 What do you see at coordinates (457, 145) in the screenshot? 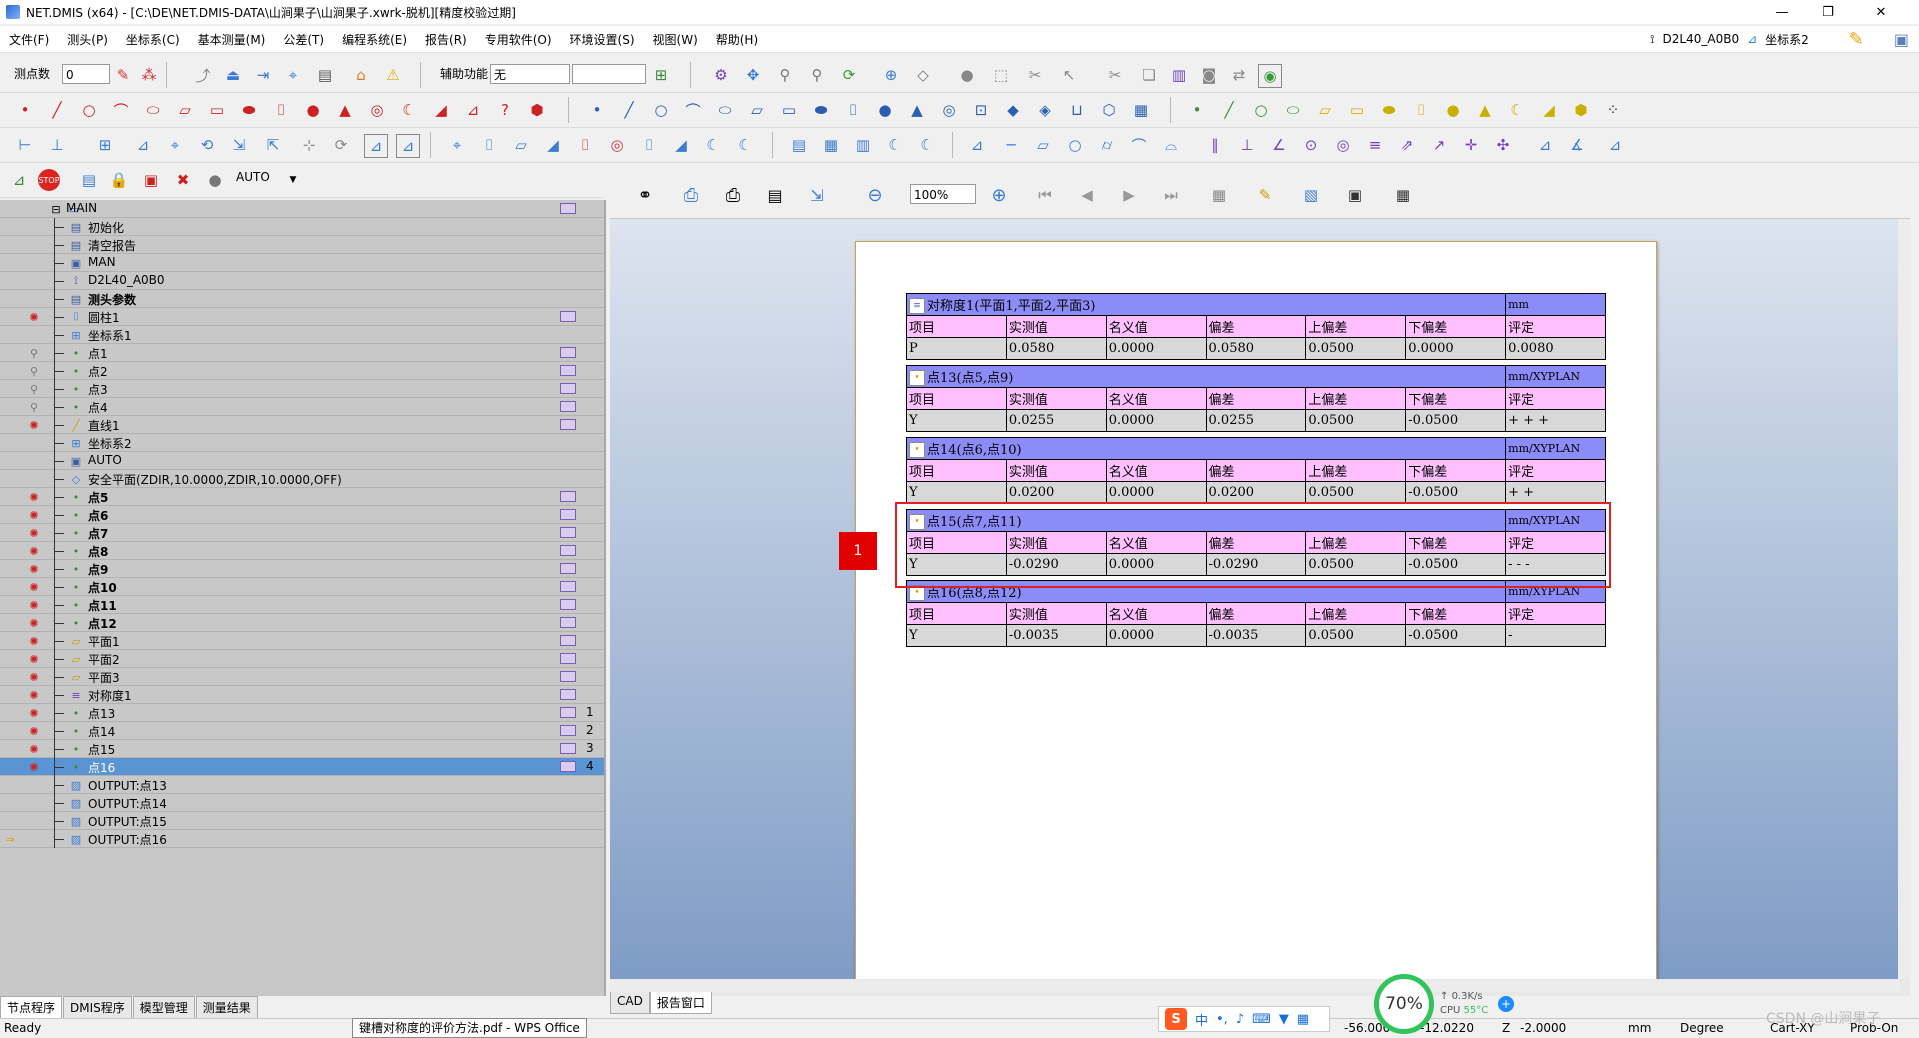
I see `tol-position-icon: ⌖` at bounding box center [457, 145].